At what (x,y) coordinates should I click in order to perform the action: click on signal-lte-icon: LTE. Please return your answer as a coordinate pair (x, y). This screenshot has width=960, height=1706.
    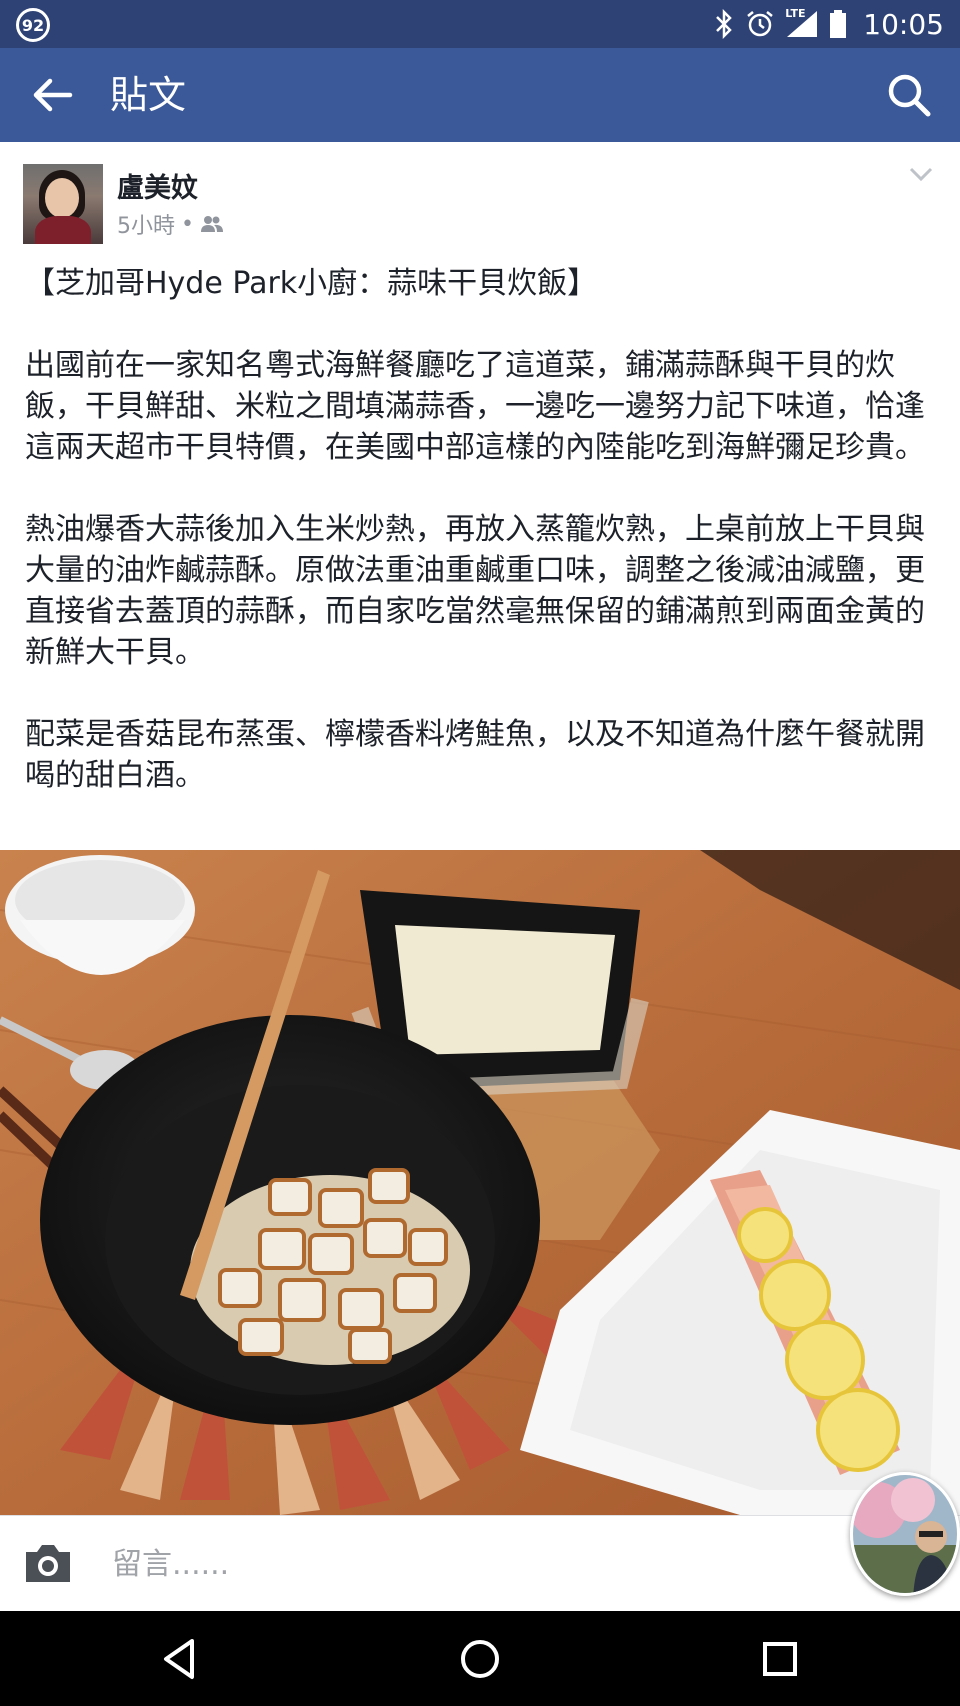
    Looking at the image, I should click on (802, 23).